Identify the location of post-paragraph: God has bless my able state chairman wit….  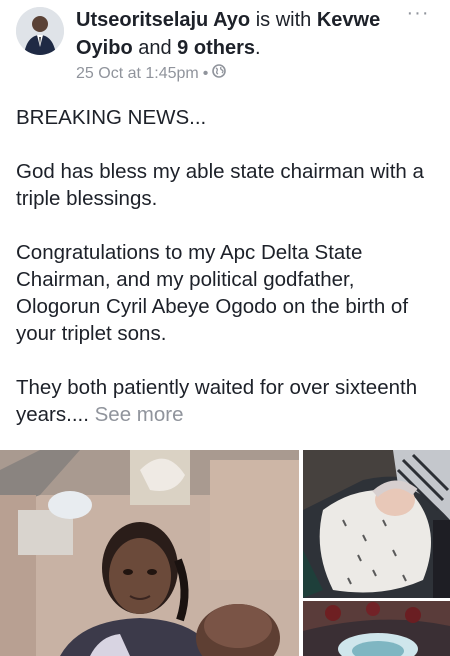
(220, 185).